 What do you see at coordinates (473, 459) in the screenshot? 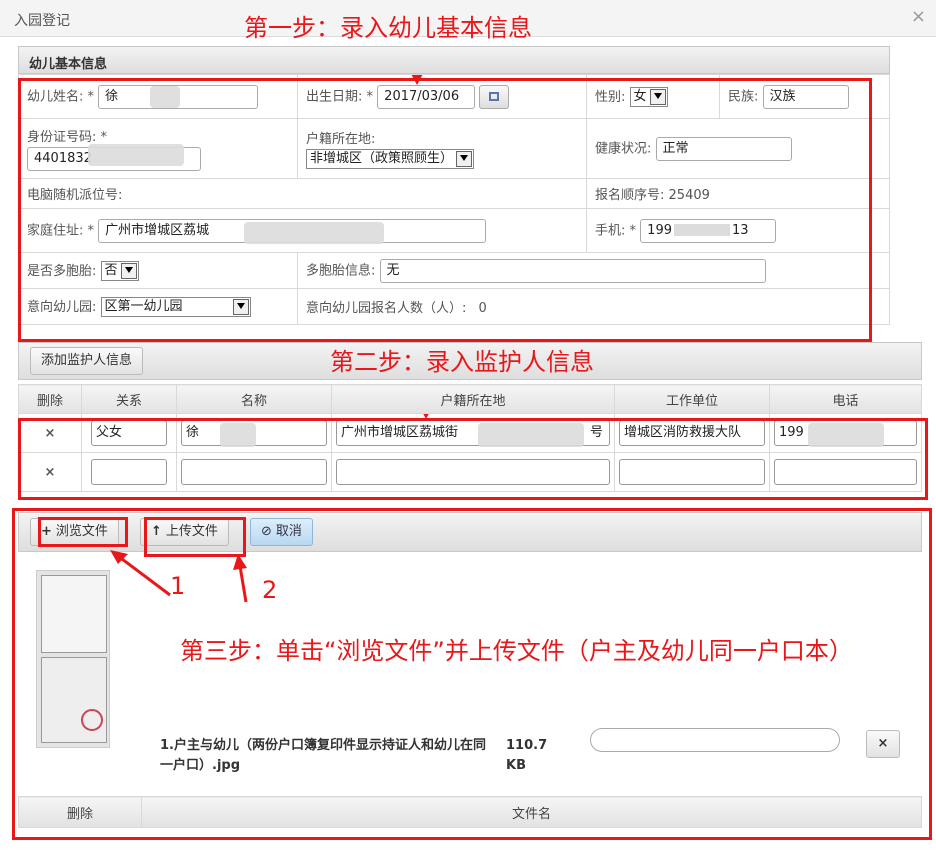
I see `step2-highlight` at bounding box center [473, 459].